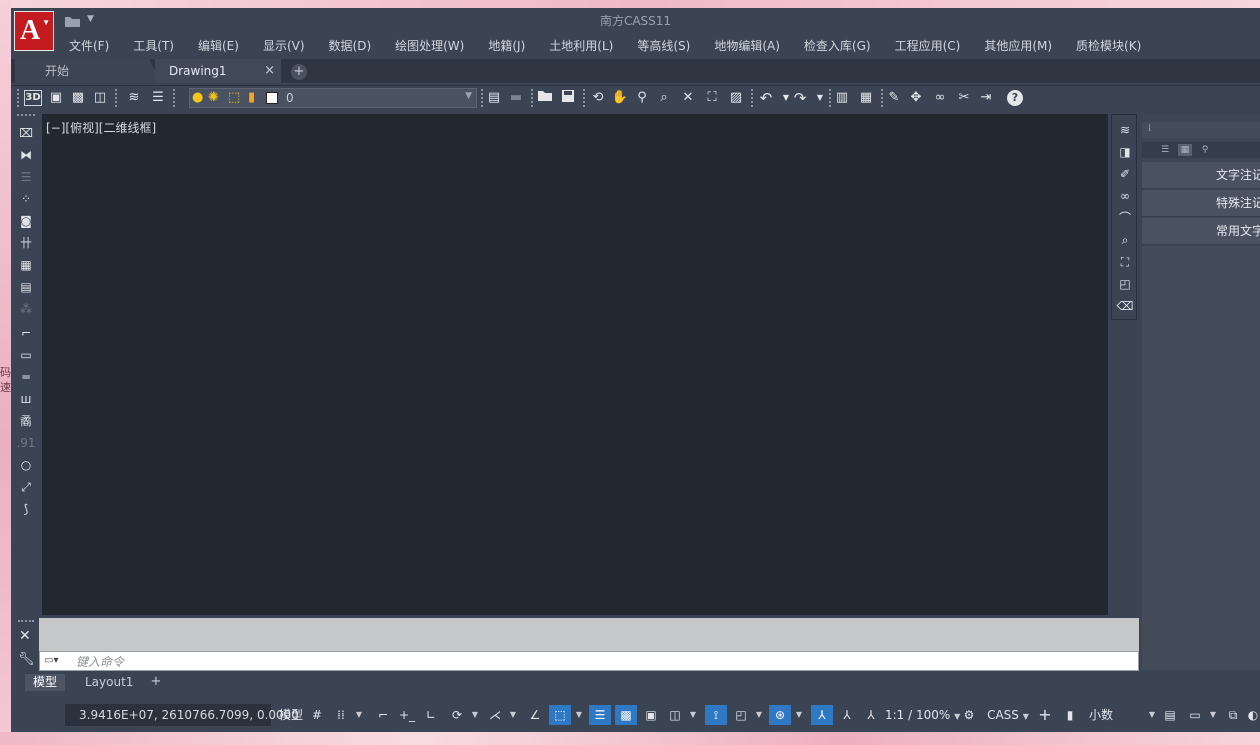 The width and height of the screenshot is (1260, 745). What do you see at coordinates (820, 98) in the screenshot?
I see `redo-dropdown-icon: ▼` at bounding box center [820, 98].